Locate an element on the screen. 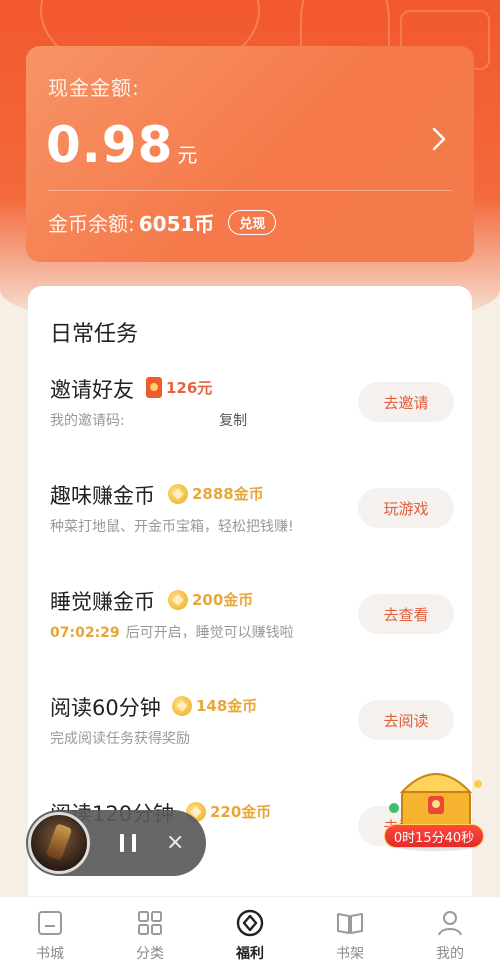 Image resolution: width=500 pixels, height=978 pixels. nav-item-bookstore: 书城 is located at coordinates (50, 935).